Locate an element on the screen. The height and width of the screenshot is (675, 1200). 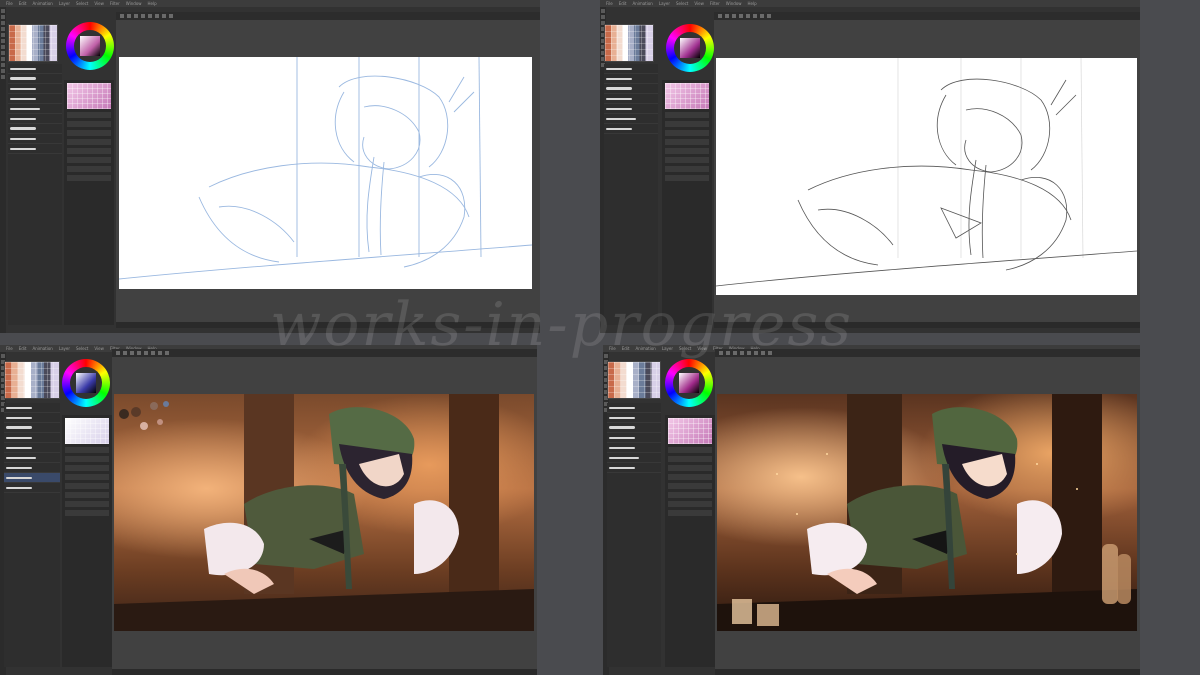
lineart-drawing is located at coordinates (926, 172).